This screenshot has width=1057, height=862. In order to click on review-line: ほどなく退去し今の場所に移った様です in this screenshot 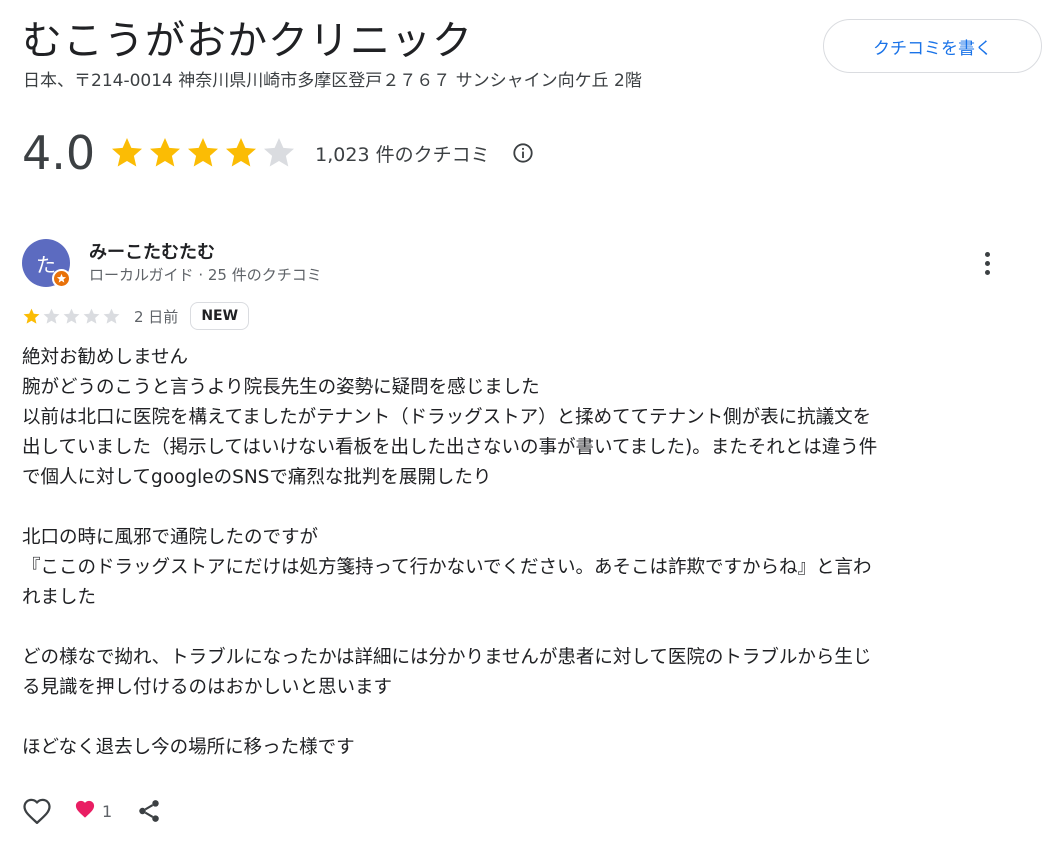, I will do `click(188, 747)`.